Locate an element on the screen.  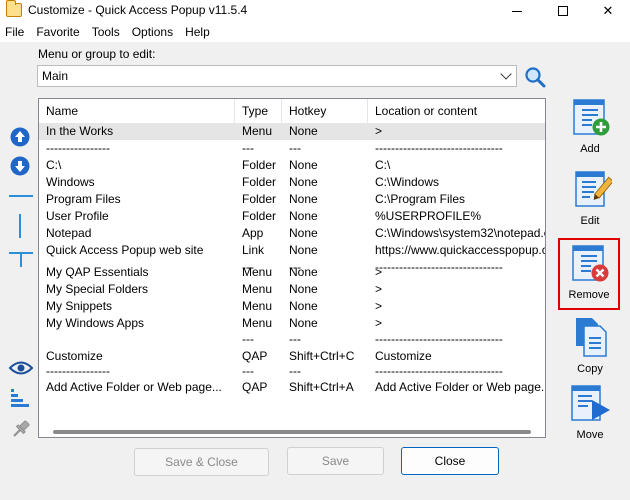
close-button: Close is located at coordinates (450, 461).